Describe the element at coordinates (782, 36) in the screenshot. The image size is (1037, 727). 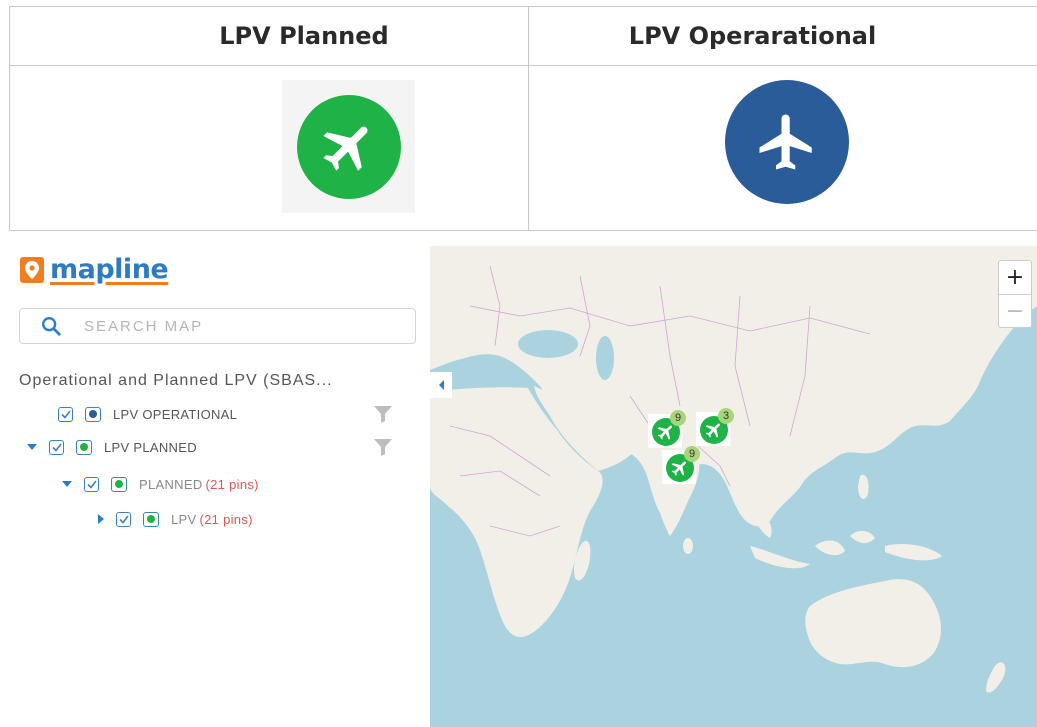
I see `legend-header-operational: LPV Operarational` at that location.